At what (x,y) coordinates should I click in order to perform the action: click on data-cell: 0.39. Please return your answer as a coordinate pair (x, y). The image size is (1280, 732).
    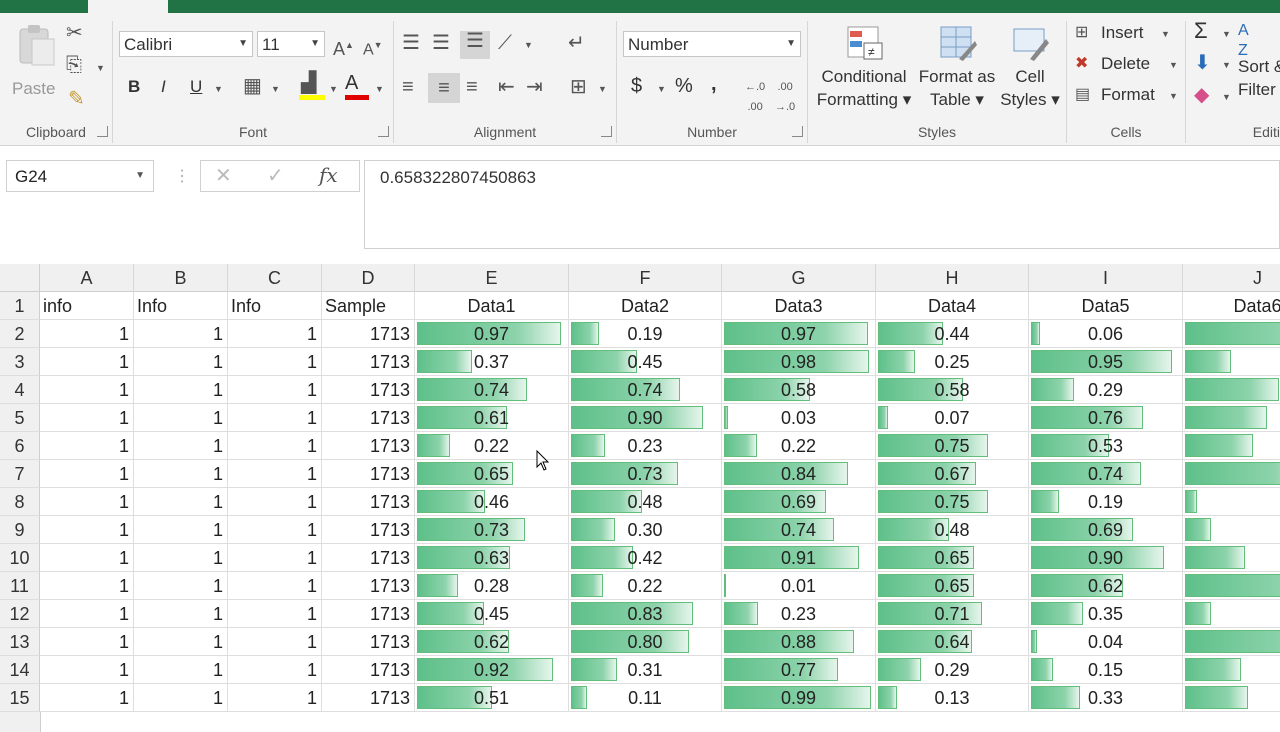
    Looking at the image, I should click on (1231, 670).